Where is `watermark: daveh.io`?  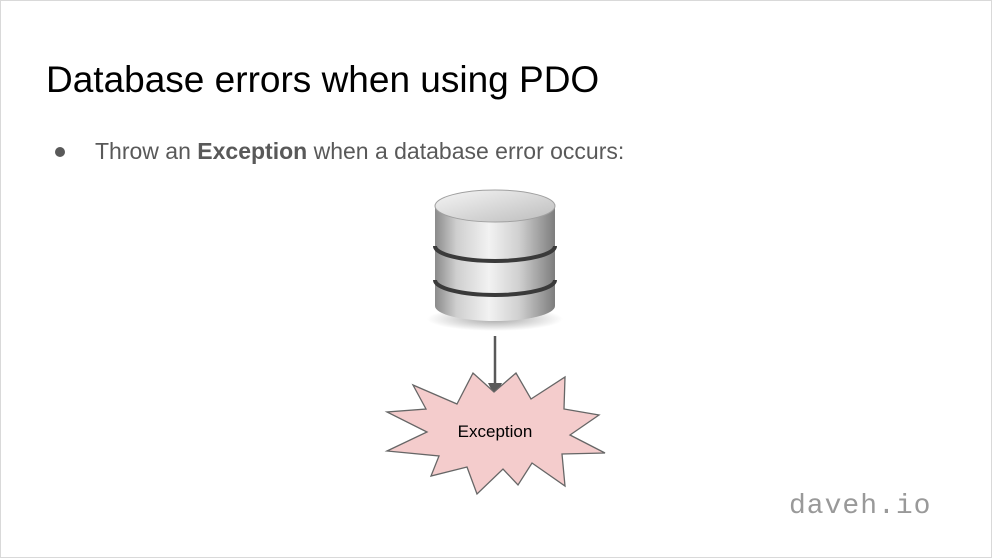 watermark: daveh.io is located at coordinates (860, 506).